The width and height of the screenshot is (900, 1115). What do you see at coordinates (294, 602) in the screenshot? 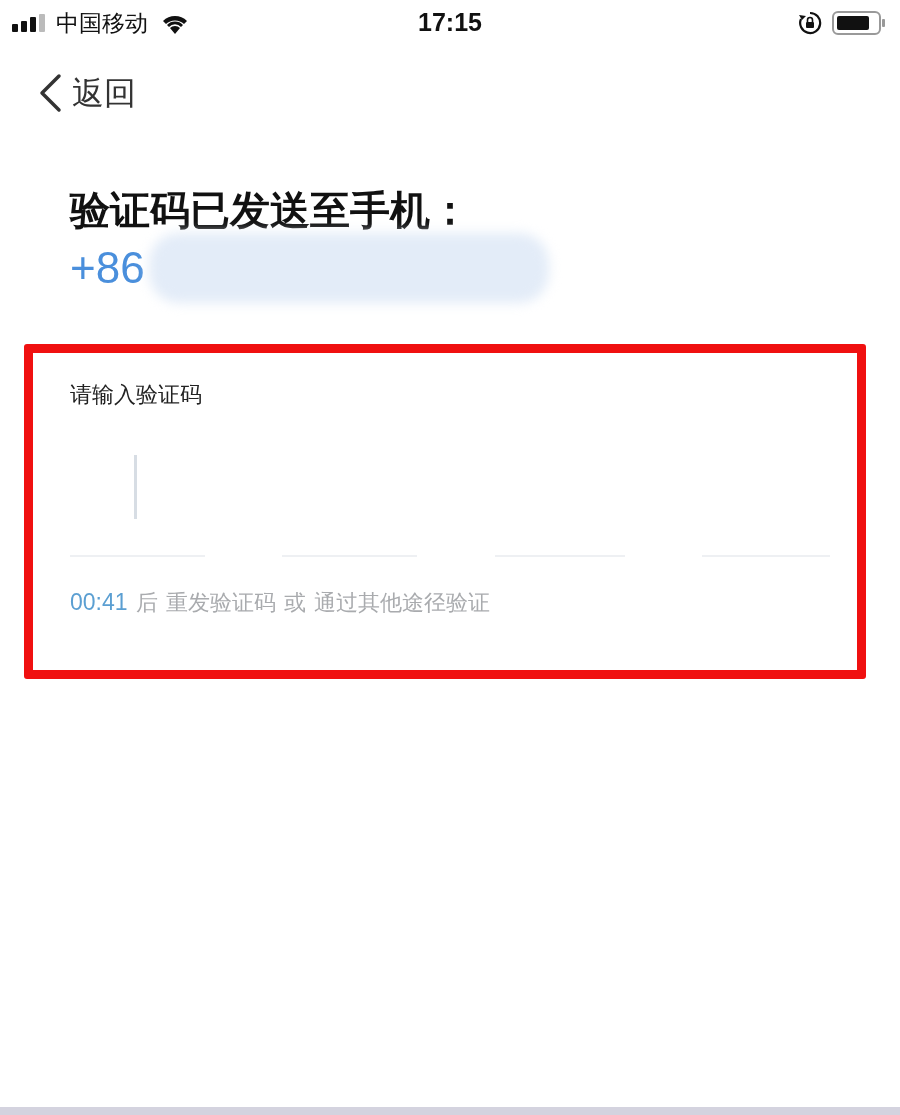
I see `hint-text: 或` at bounding box center [294, 602].